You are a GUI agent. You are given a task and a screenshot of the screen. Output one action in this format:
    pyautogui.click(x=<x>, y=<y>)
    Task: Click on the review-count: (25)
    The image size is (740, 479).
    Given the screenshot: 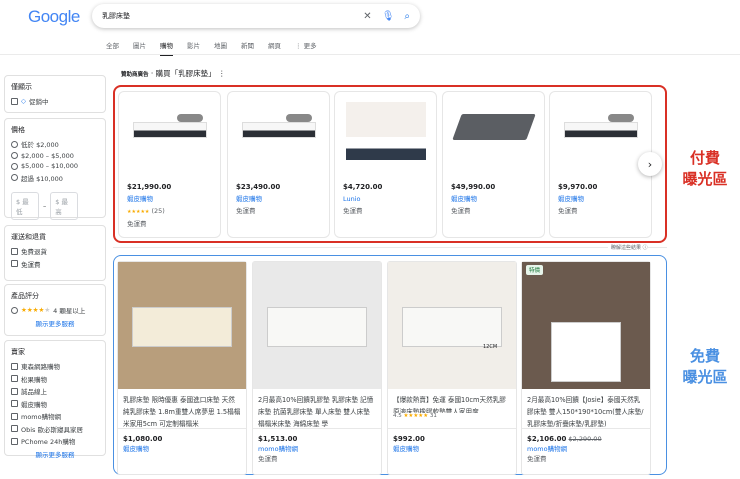 What is the action you would take?
    pyautogui.click(x=158, y=211)
    